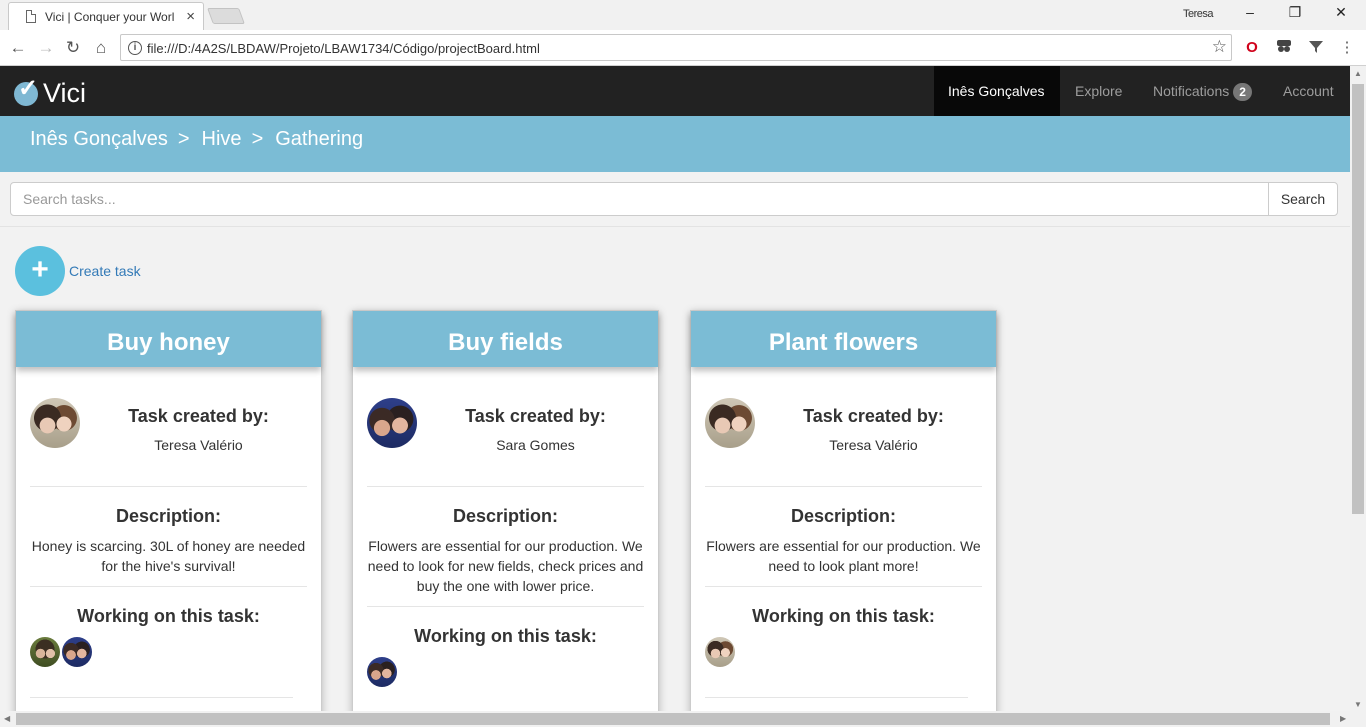 The width and height of the screenshot is (1366, 727). What do you see at coordinates (1347, 48) in the screenshot?
I see `menu-icon: ⋮` at bounding box center [1347, 48].